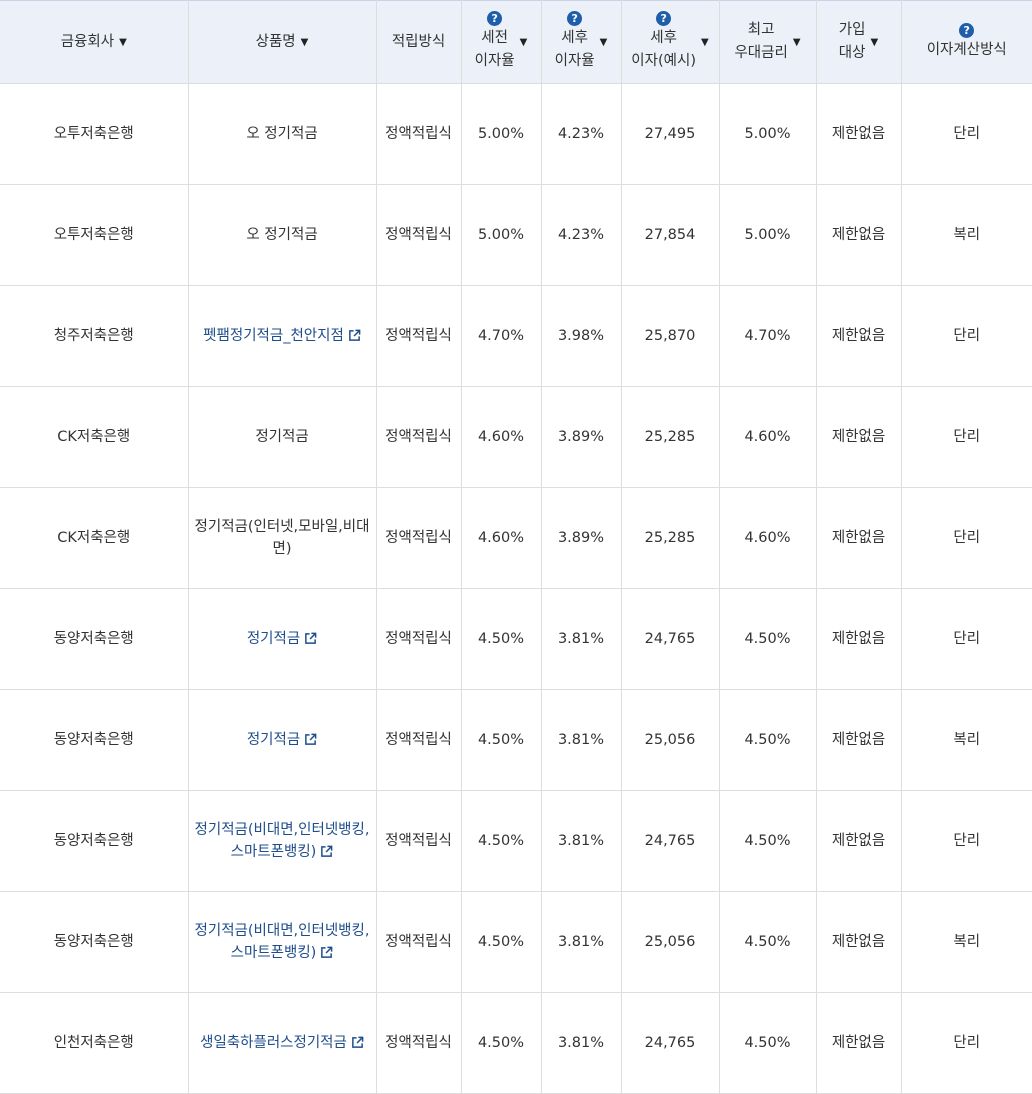 Image resolution: width=1032 pixels, height=1094 pixels. I want to click on cell-product: 정기적금, so click(282, 437).